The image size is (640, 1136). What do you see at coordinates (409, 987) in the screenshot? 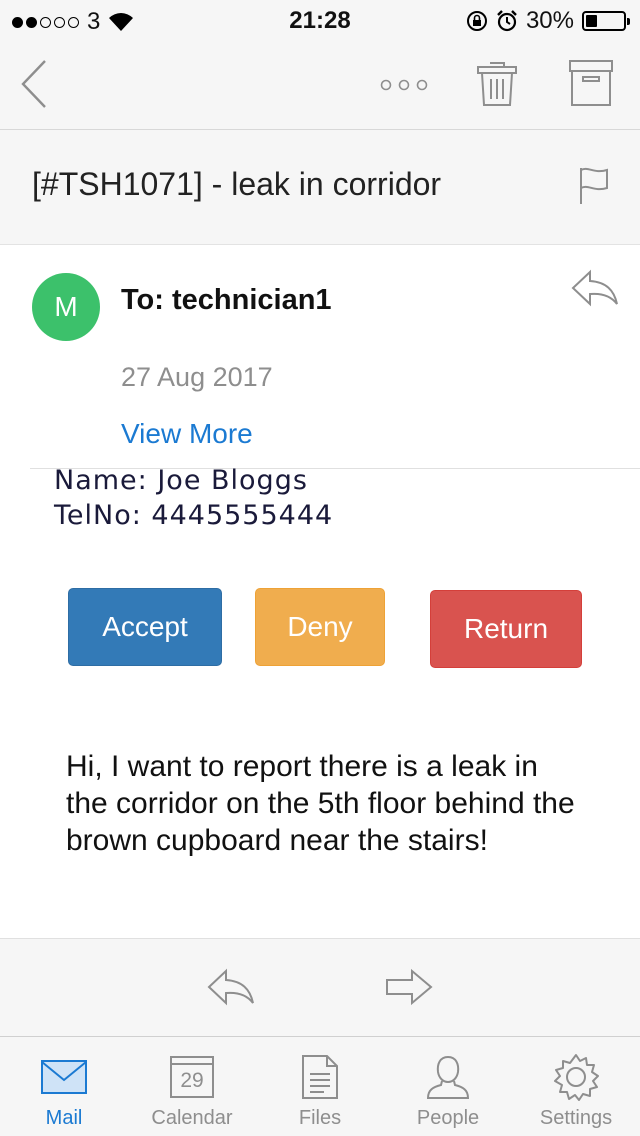
I see `forward-arrow-icon` at bounding box center [409, 987].